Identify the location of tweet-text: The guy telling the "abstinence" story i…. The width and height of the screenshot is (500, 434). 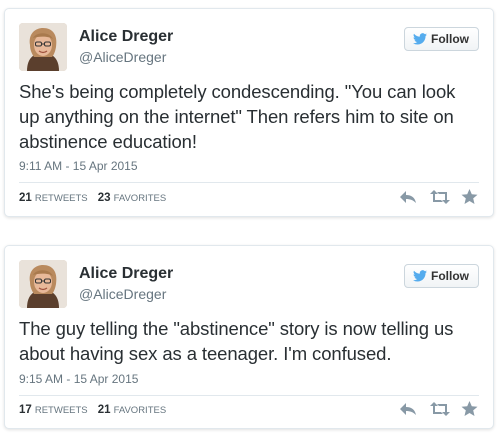
(236, 341).